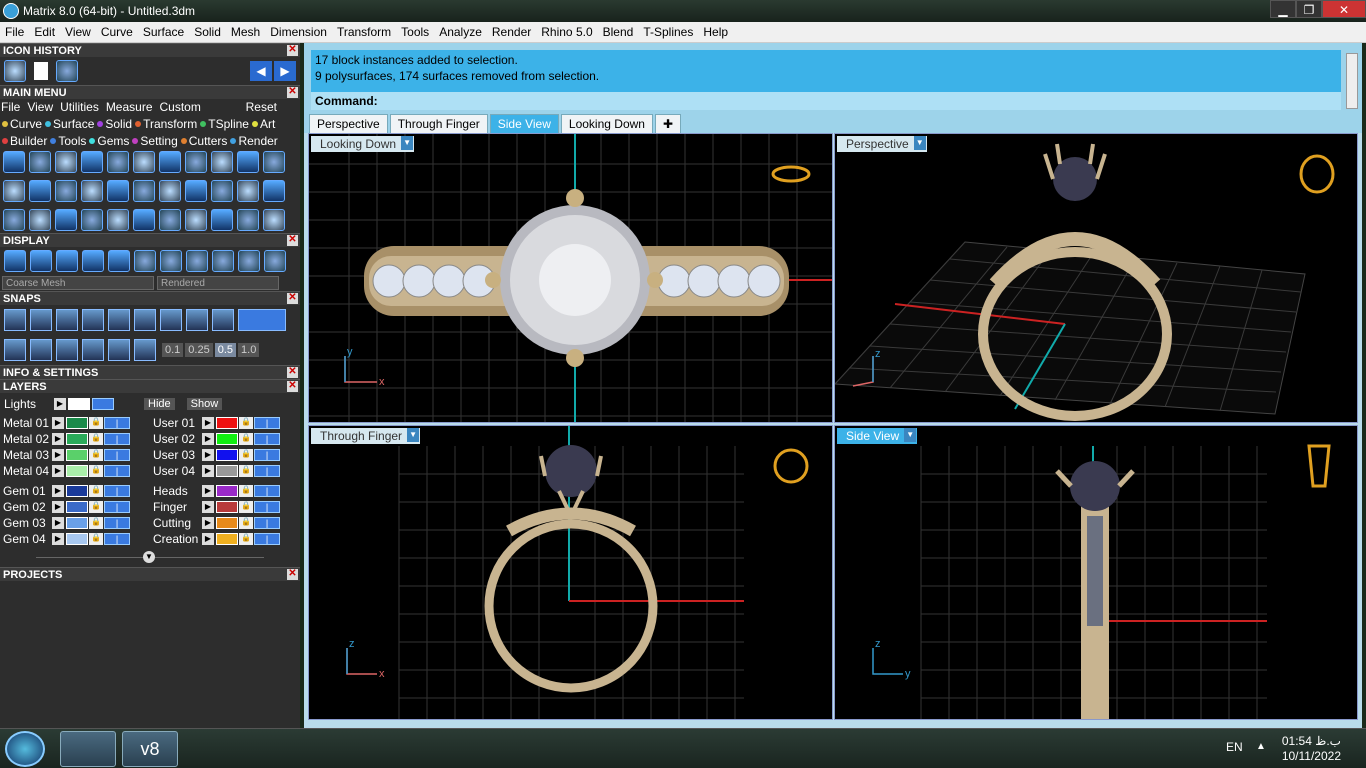 This screenshot has width=1366, height=768. What do you see at coordinates (1344, 9) in the screenshot?
I see `close-button: ✕` at bounding box center [1344, 9].